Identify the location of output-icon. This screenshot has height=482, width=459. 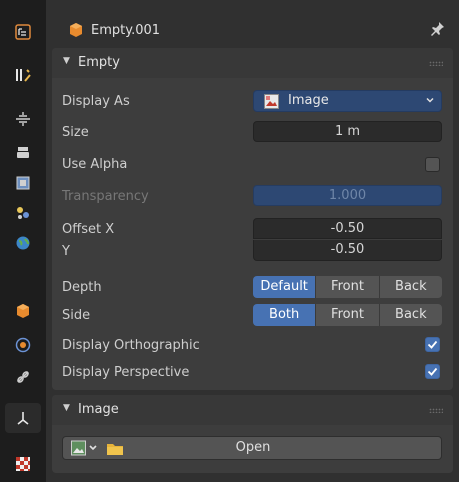
(23, 152).